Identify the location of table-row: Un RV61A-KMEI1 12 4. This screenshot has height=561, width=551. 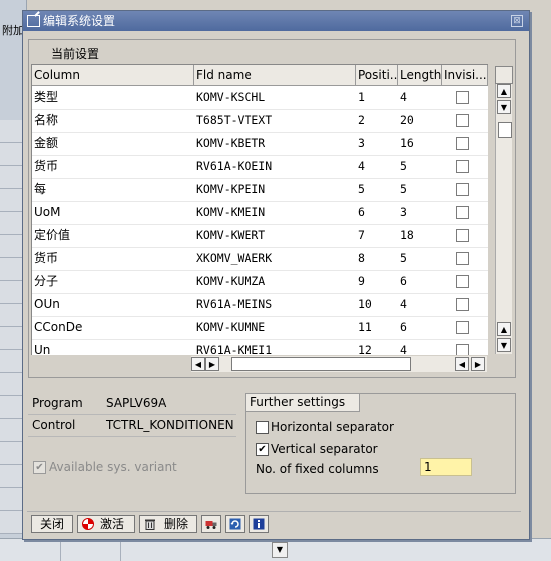
(260, 347).